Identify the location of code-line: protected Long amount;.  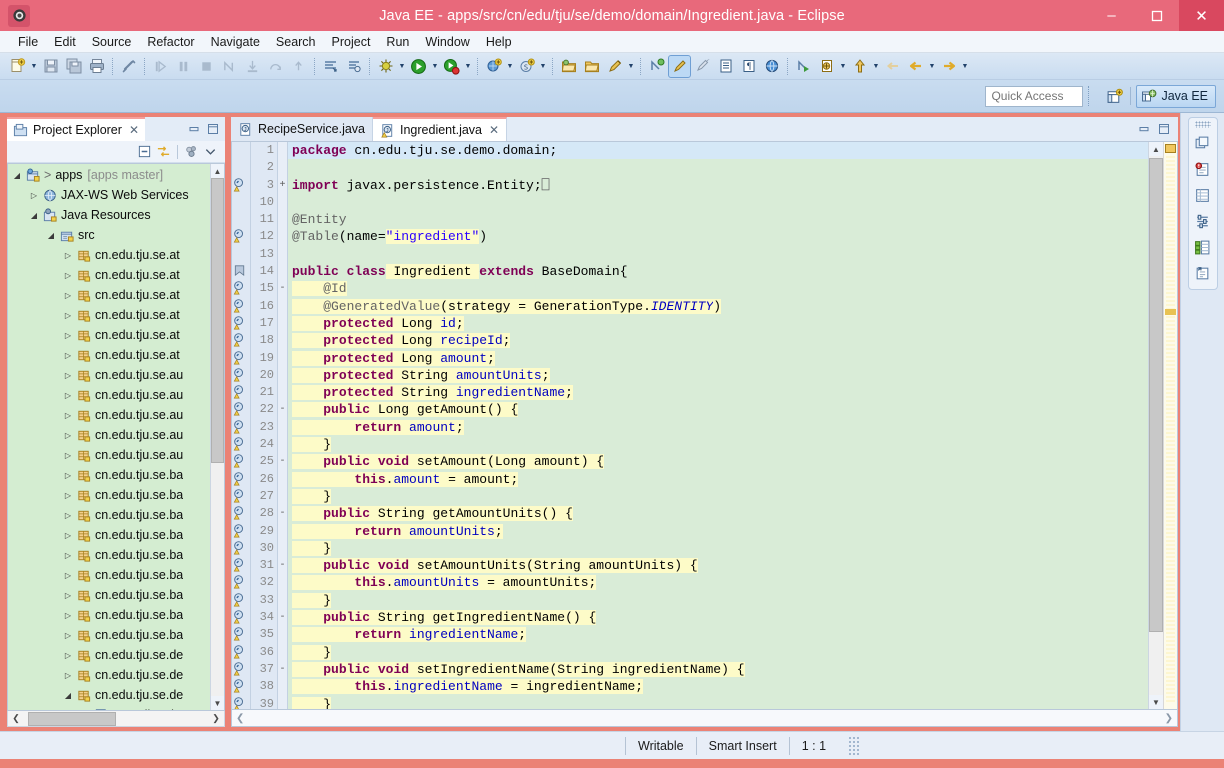
(718, 358).